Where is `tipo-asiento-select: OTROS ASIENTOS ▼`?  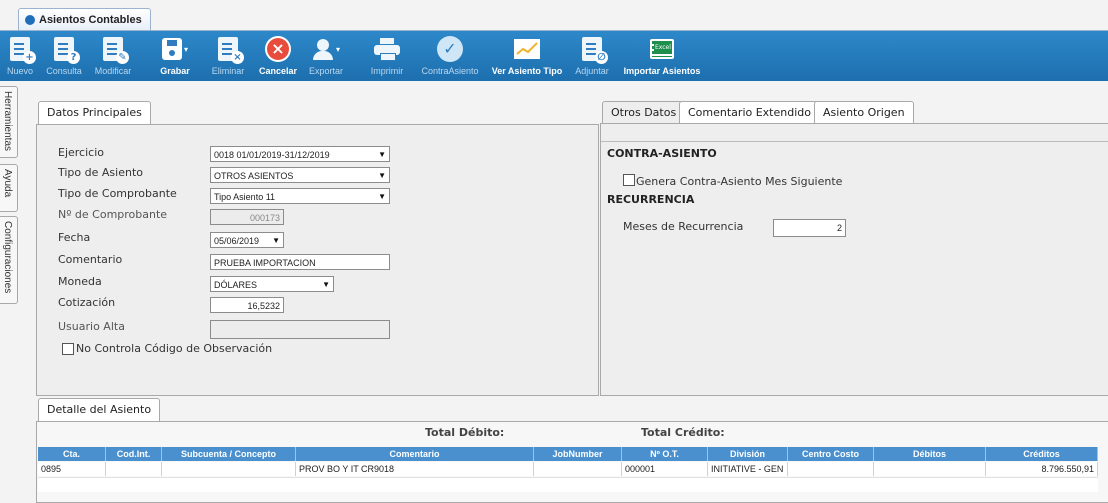 tipo-asiento-select: OTROS ASIENTOS ▼ is located at coordinates (300, 175).